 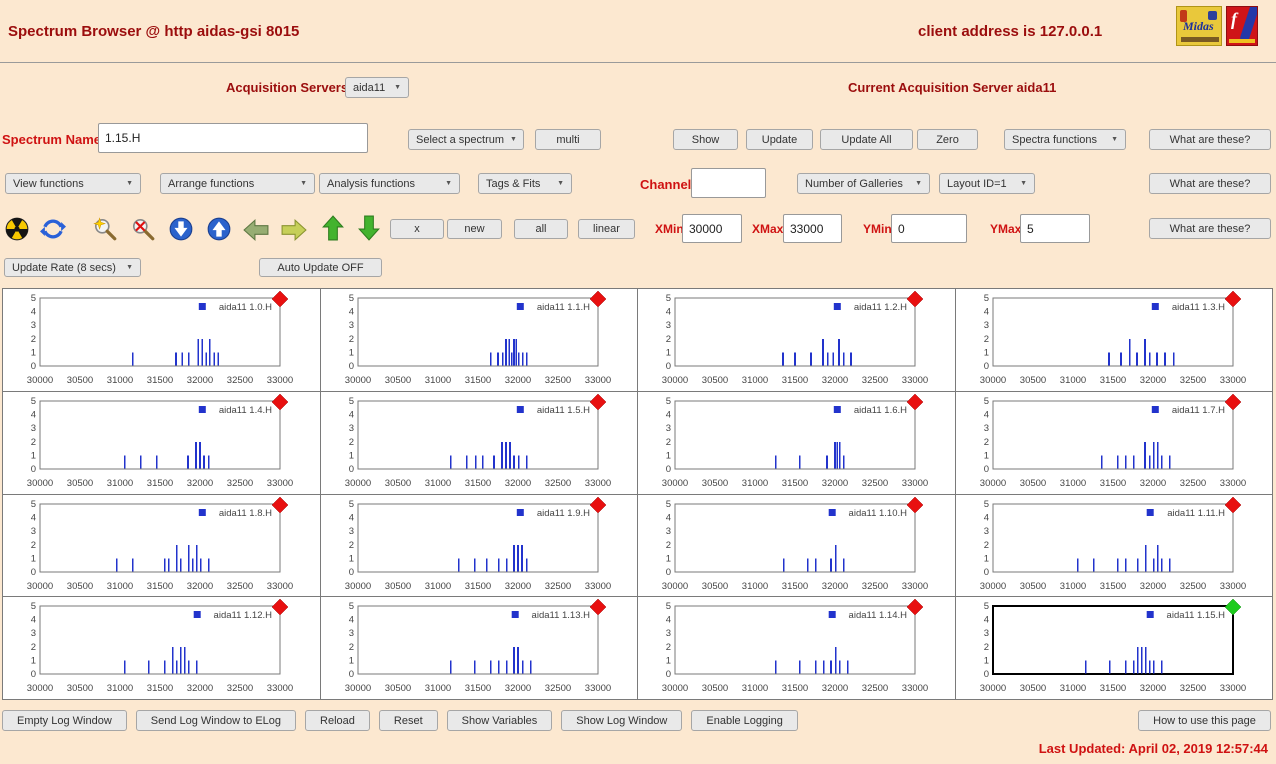 What do you see at coordinates (320, 267) in the screenshot?
I see `auto-update-button: Auto Update OFF` at bounding box center [320, 267].